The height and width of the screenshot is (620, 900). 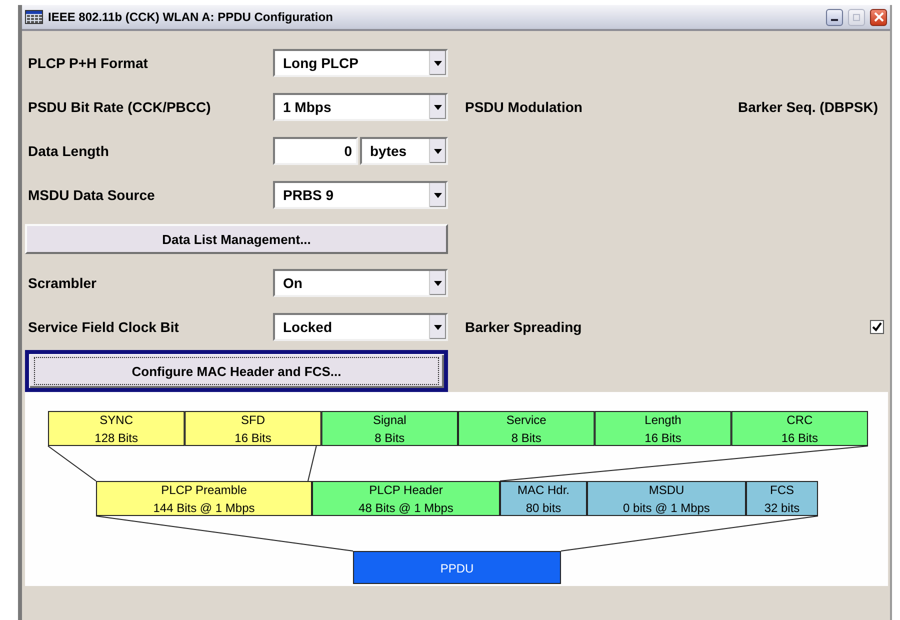 What do you see at coordinates (523, 327) in the screenshot?
I see `checkbox-label: Barker Spreading` at bounding box center [523, 327].